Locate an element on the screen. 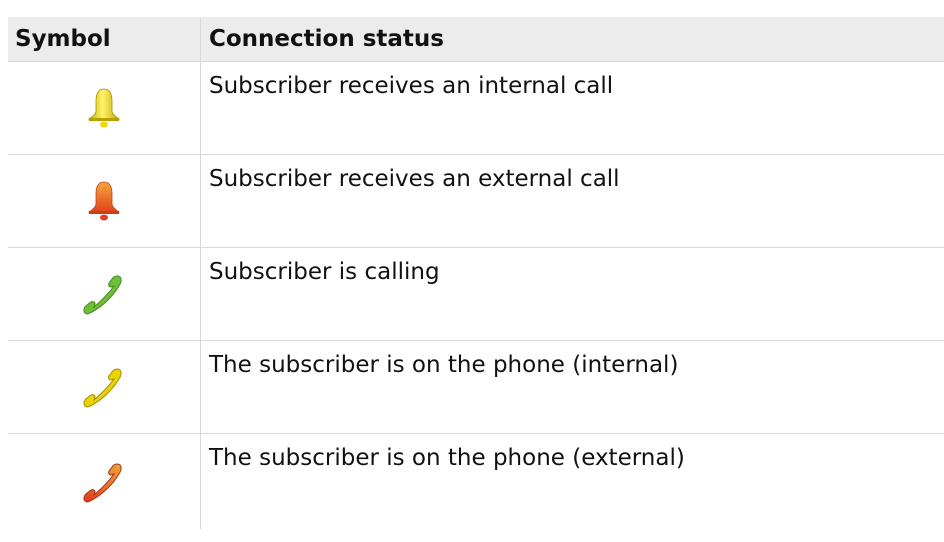 The height and width of the screenshot is (542, 944). status-text: Subscriber receives an internal call is located at coordinates (411, 86).